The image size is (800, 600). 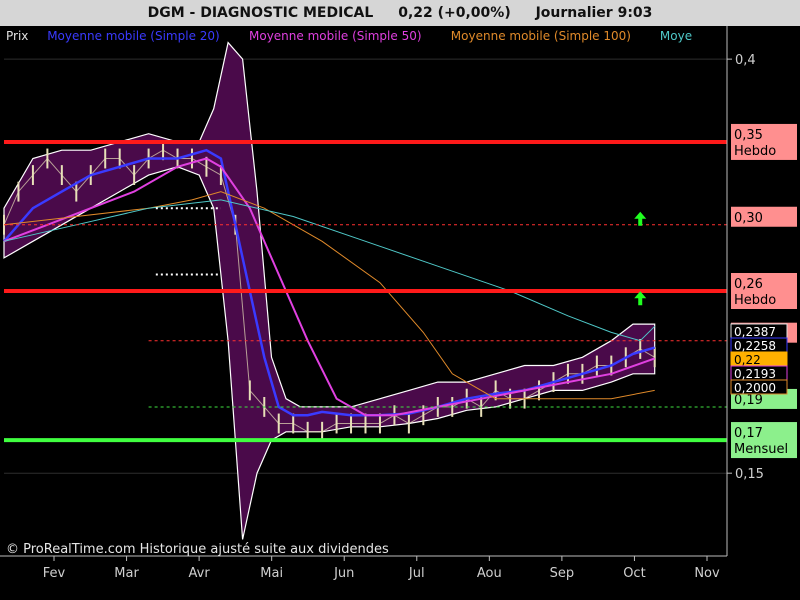 I want to click on level-tag-value: 0,26, so click(x=748, y=284).